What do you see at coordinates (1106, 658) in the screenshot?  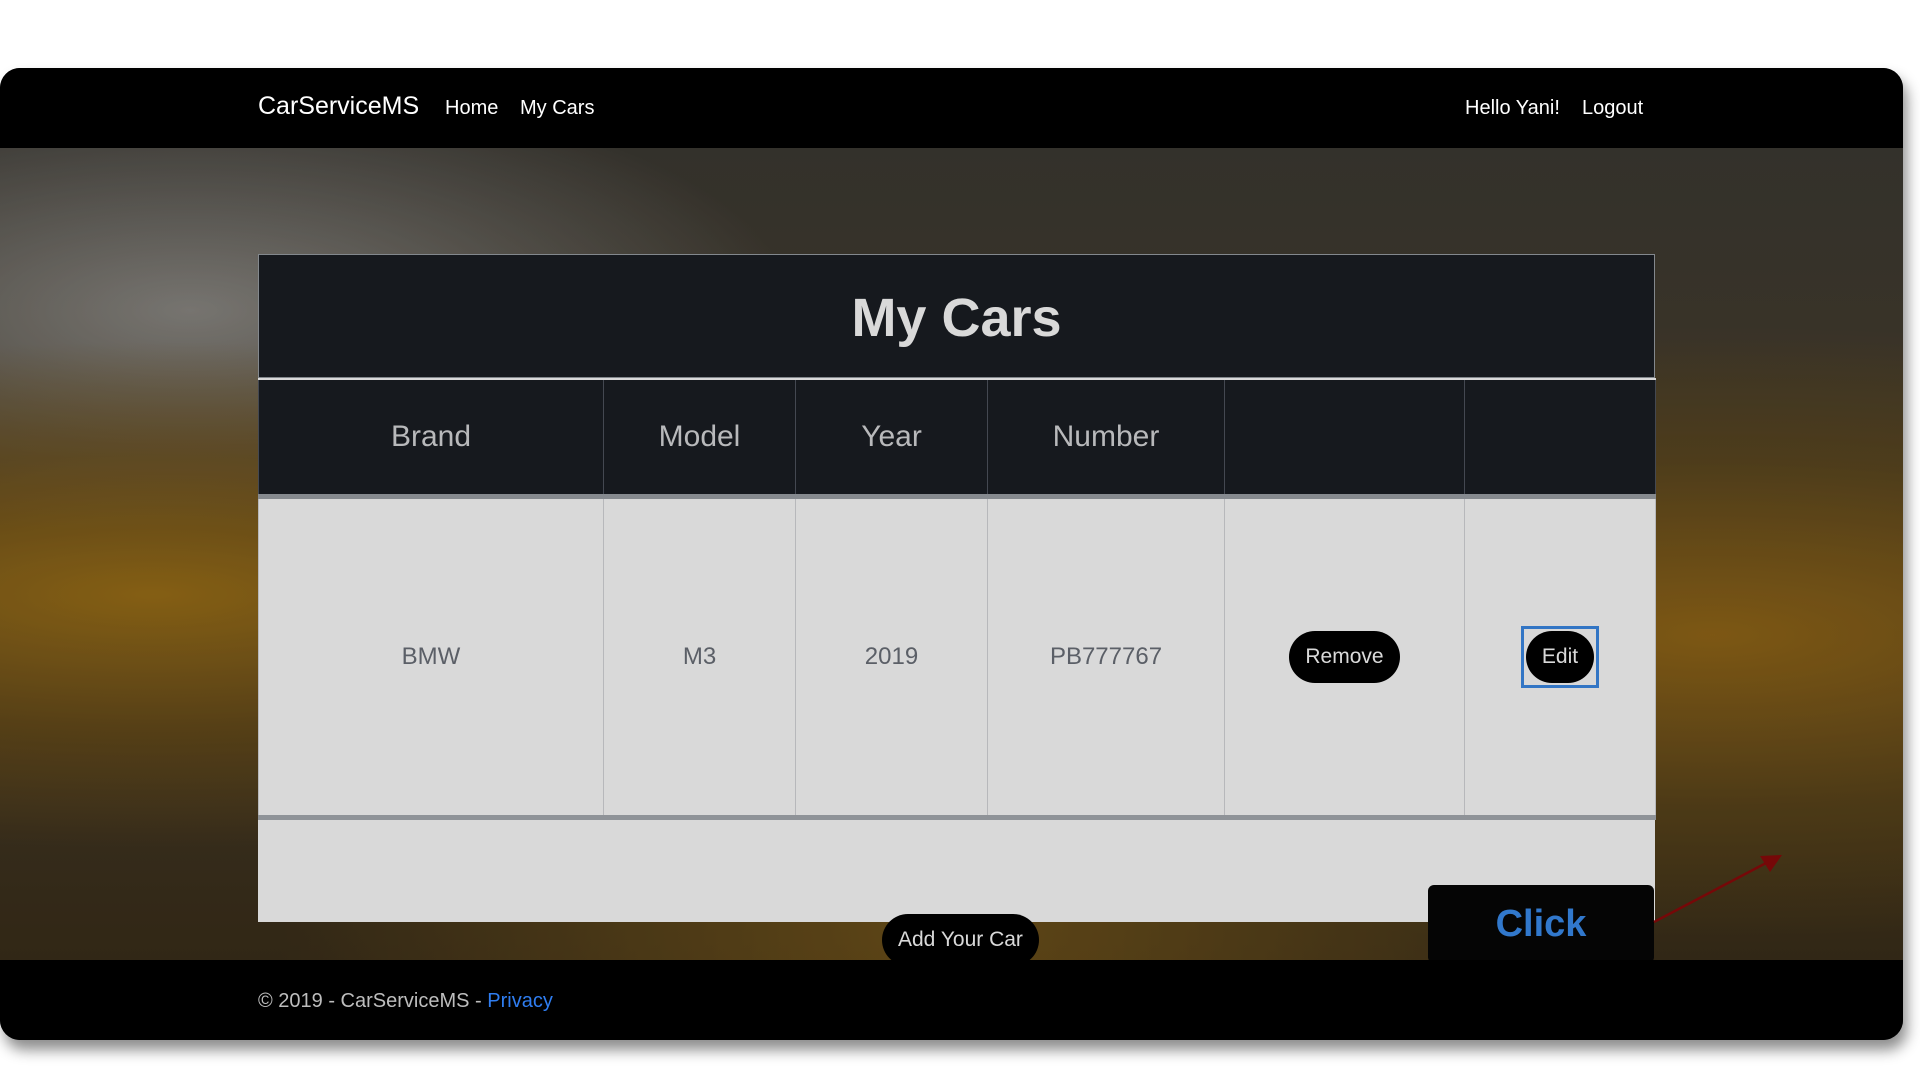 I see `cell-number: PB777767` at bounding box center [1106, 658].